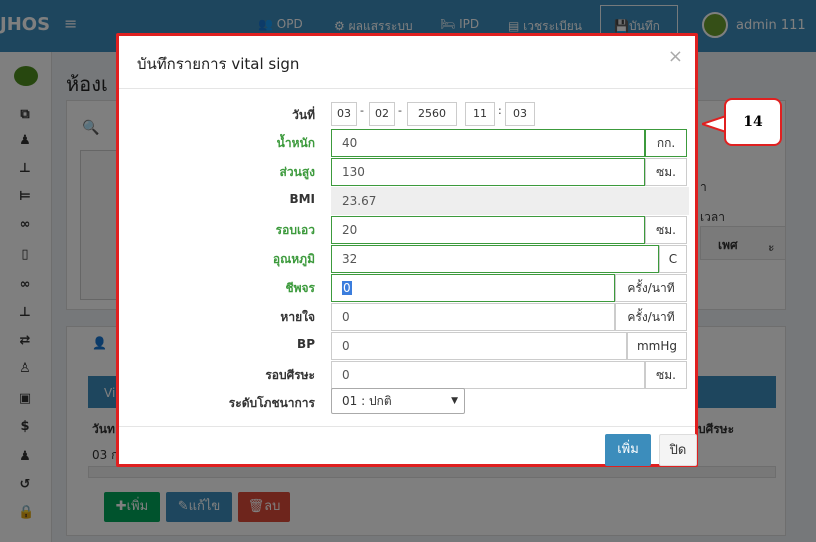  What do you see at coordinates (347, 288) in the screenshot?
I see `pulse-value-selected: 0` at bounding box center [347, 288].